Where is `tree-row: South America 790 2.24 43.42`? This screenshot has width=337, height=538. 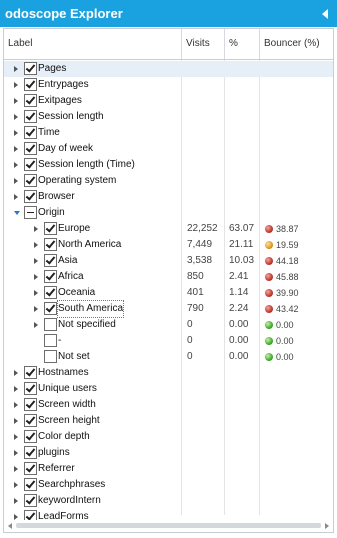 tree-row: South America 790 2.24 43.42 is located at coordinates (168, 309).